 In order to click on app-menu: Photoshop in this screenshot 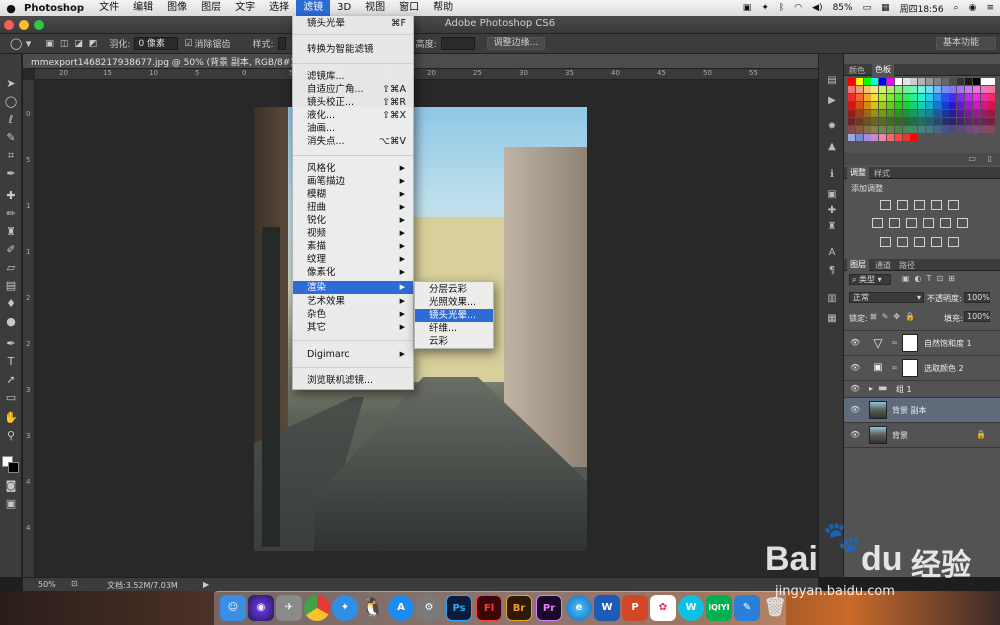, I will do `click(57, 8)`.